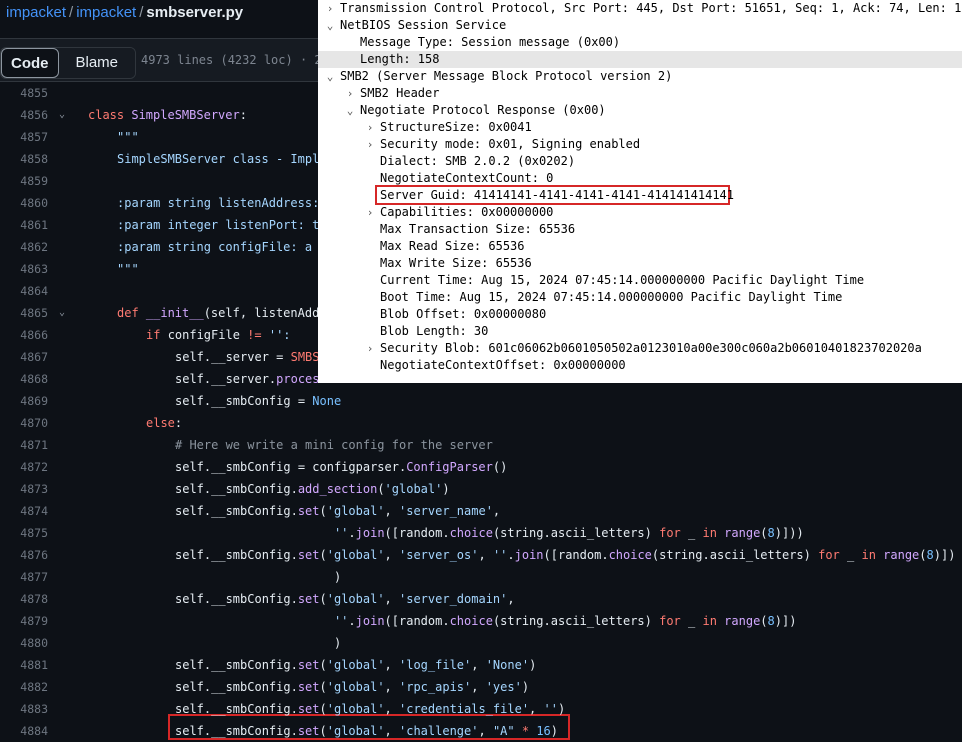 The width and height of the screenshot is (962, 742). I want to click on code-token: 'server_domain', so click(453, 599).